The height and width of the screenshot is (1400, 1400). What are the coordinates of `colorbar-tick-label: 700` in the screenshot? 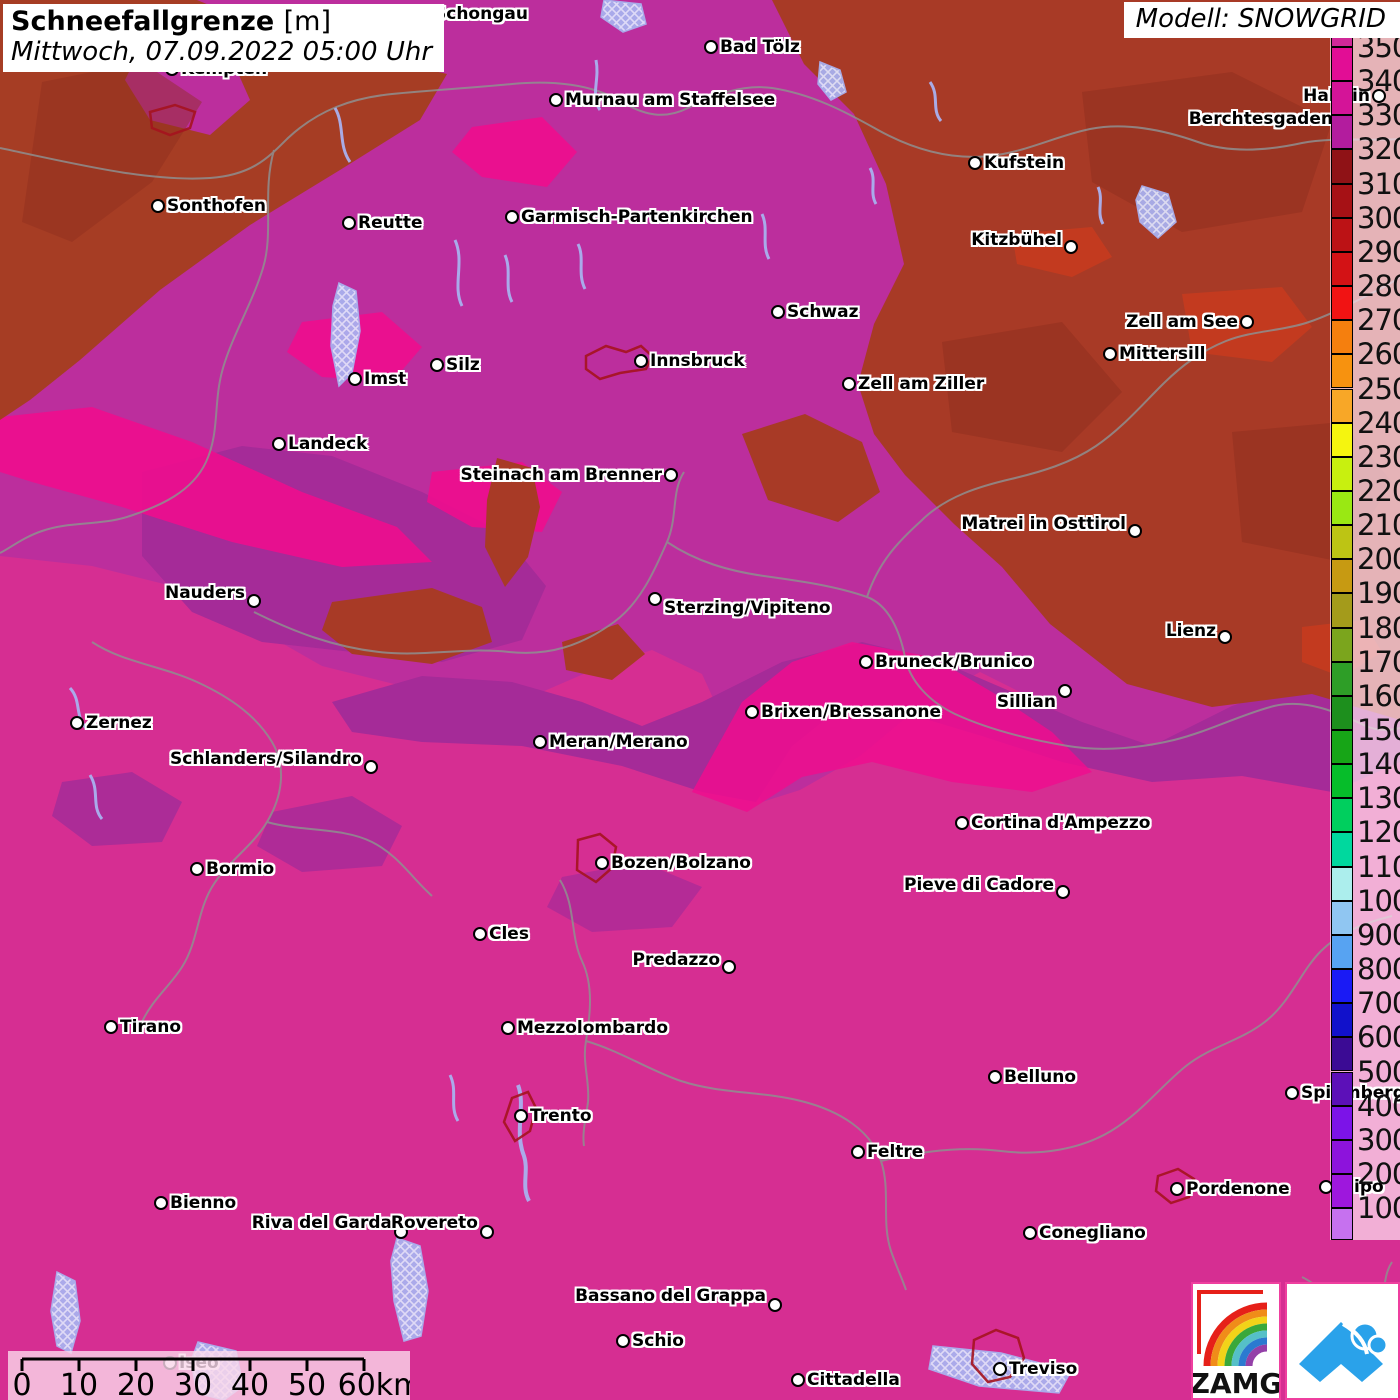 It's located at (1378, 1003).